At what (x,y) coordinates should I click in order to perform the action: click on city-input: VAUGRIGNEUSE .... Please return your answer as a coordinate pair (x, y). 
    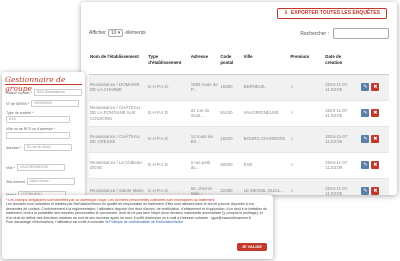
    Looking at the image, I should click on (41, 167).